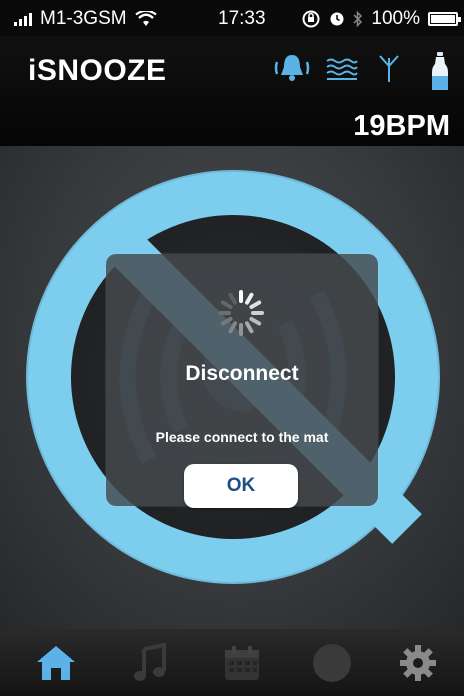  I want to click on calendar-icon, so click(242, 662).